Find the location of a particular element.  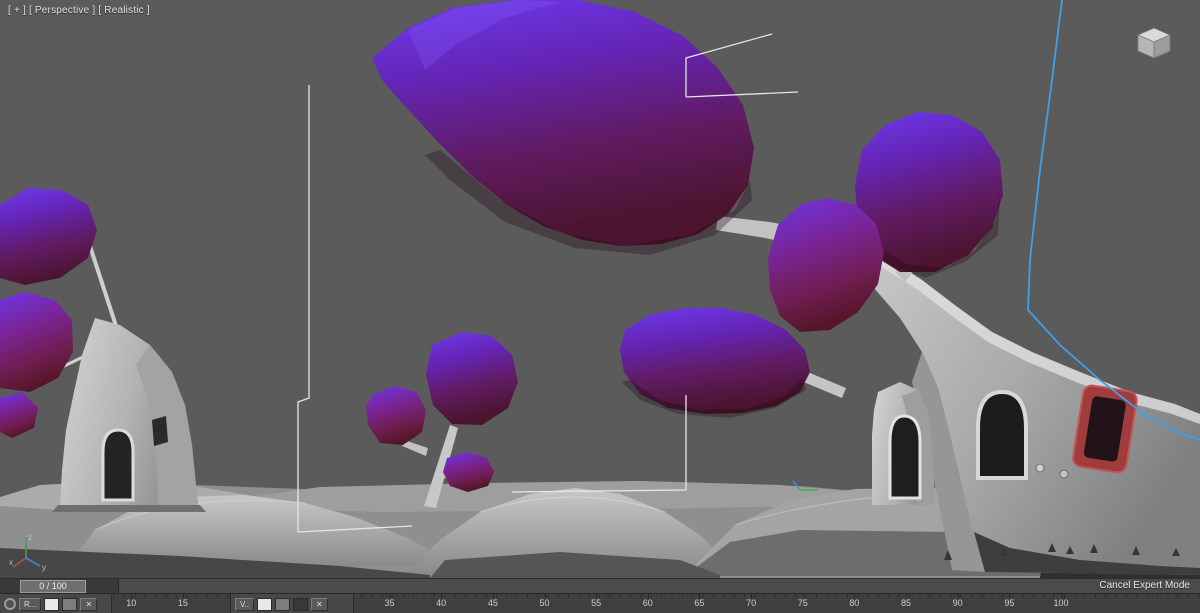

timeline-tick-10: 10 is located at coordinates (131, 601).